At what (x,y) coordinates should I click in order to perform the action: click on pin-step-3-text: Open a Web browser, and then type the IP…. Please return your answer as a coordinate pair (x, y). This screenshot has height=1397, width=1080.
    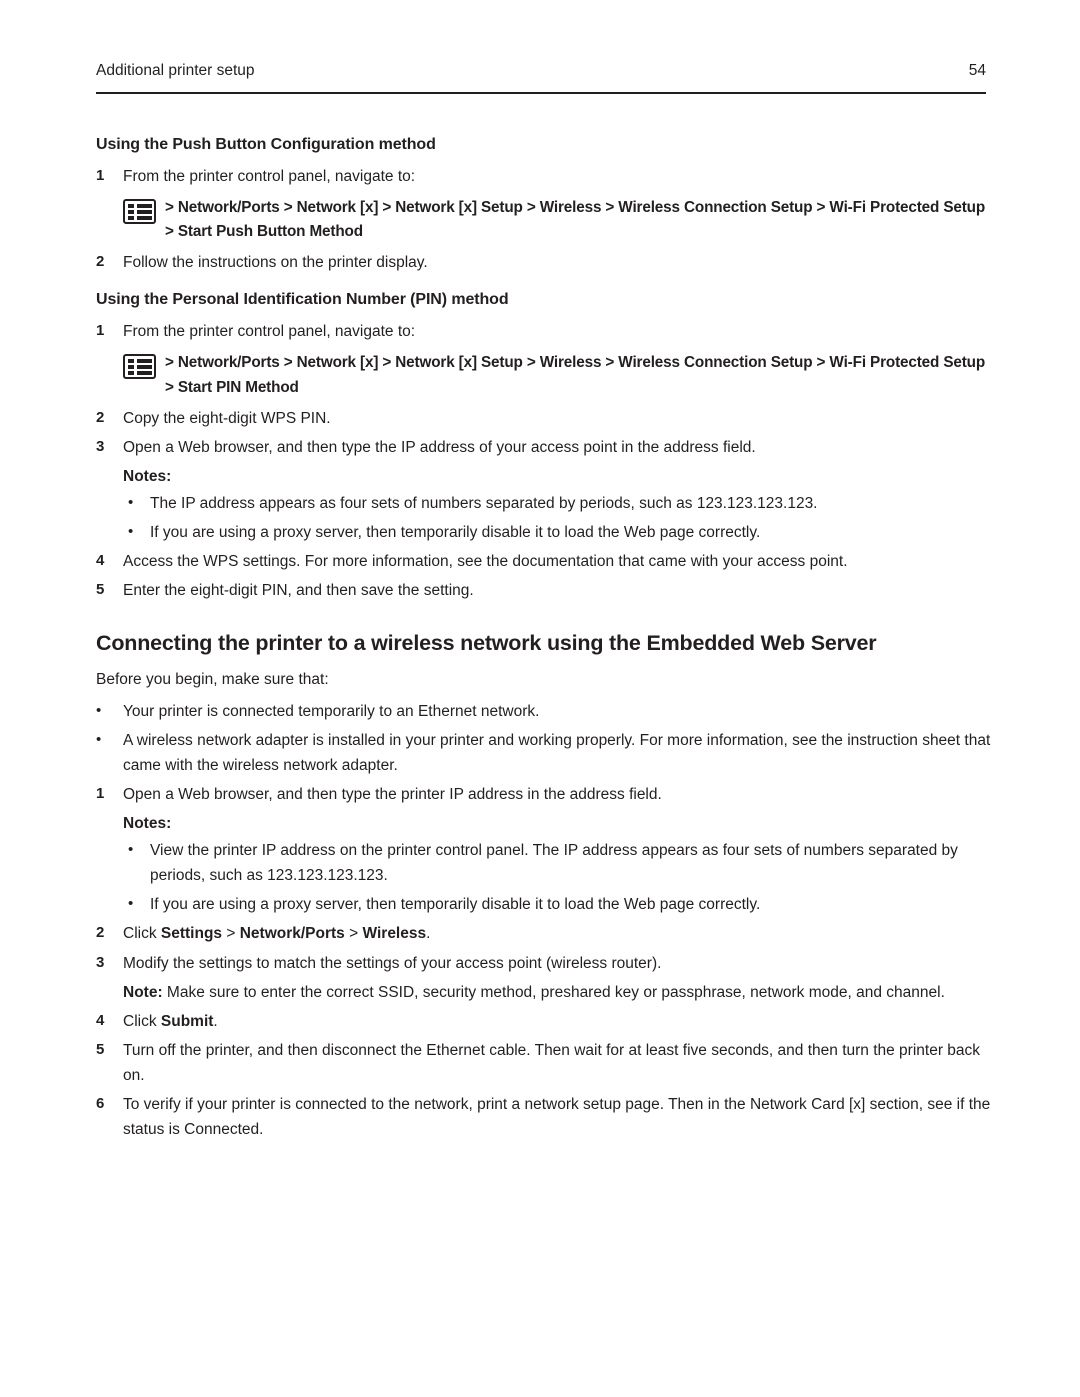
    Looking at the image, I should click on (439, 447).